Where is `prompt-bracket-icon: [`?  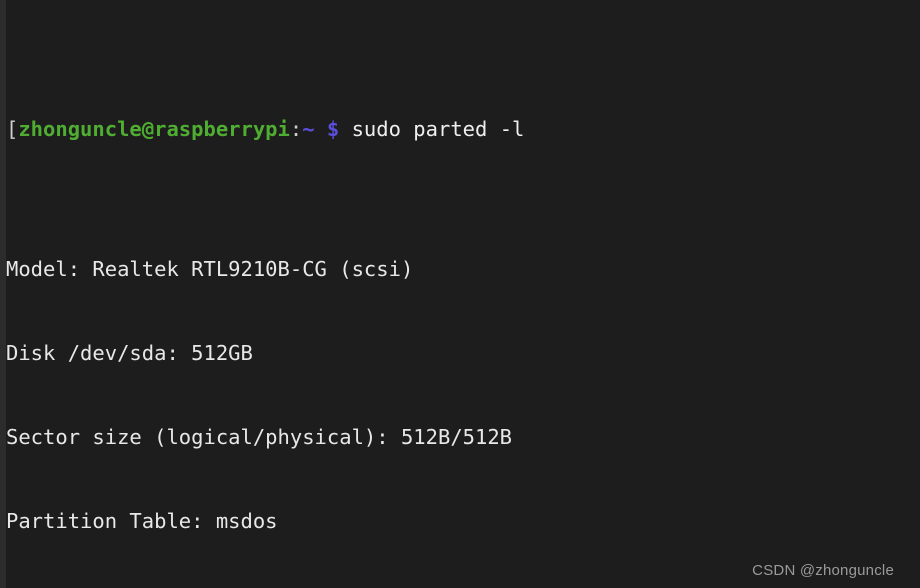 prompt-bracket-icon: [ is located at coordinates (12, 129).